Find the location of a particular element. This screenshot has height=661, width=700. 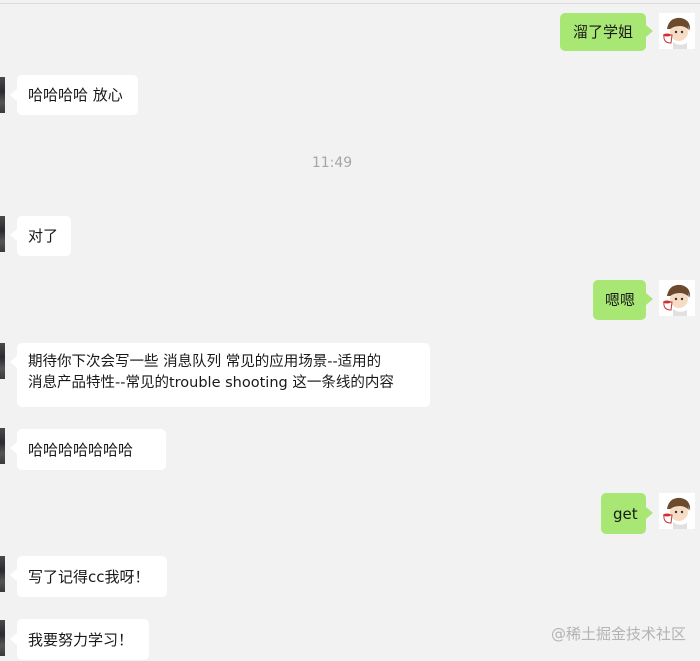

message-text: 我要努力学习！ is located at coordinates (81, 640).